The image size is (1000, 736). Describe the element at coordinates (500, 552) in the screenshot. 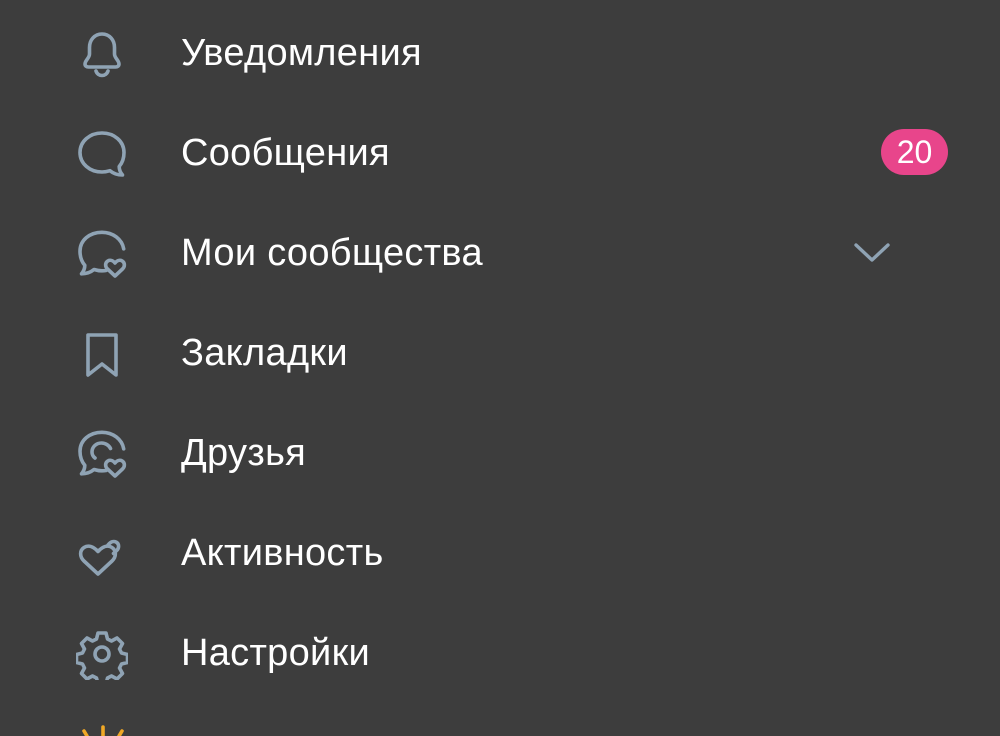

I see `menu-item-activity: Активность` at that location.